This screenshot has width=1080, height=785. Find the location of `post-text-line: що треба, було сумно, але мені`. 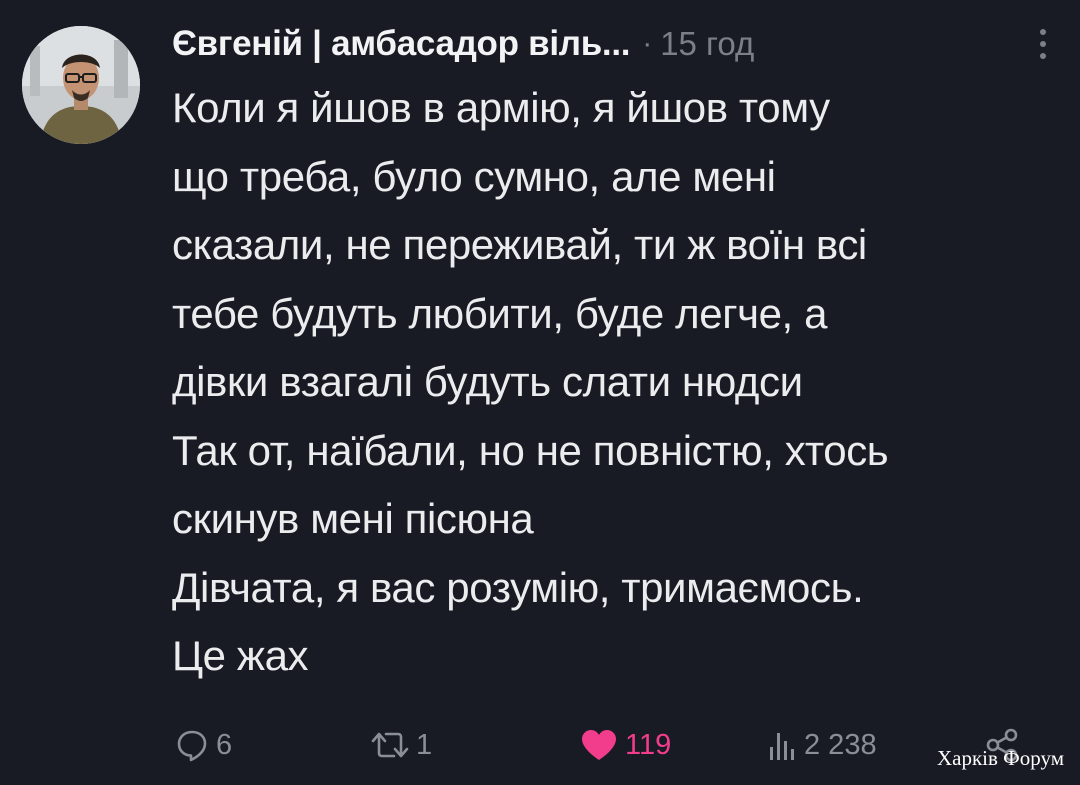

post-text-line: що треба, було сумно, але мені is located at coordinates (474, 176).